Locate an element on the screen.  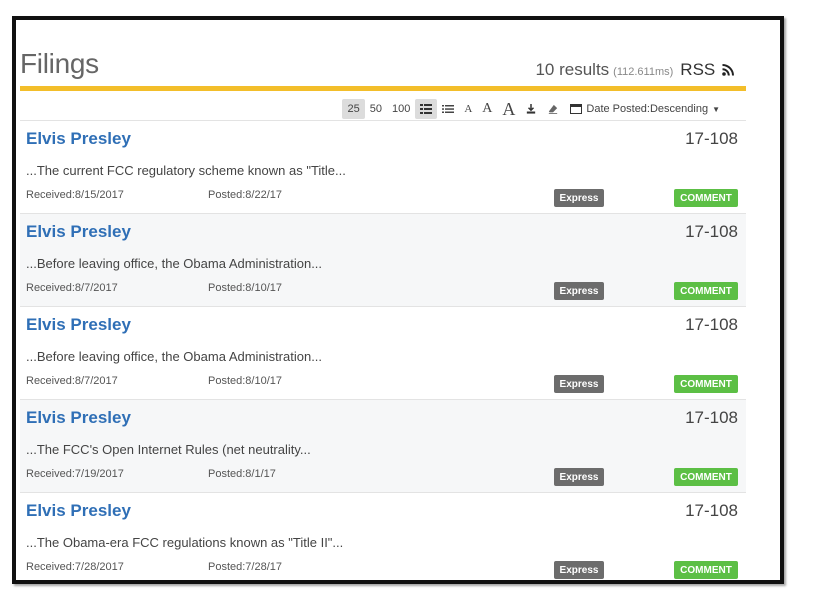
received-date: Received:8/15/2017 is located at coordinates (75, 195).